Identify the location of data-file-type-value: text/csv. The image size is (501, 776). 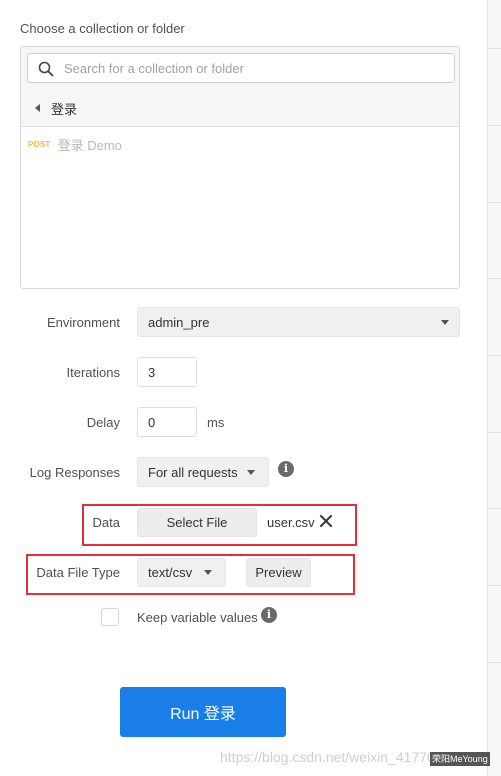
(170, 572).